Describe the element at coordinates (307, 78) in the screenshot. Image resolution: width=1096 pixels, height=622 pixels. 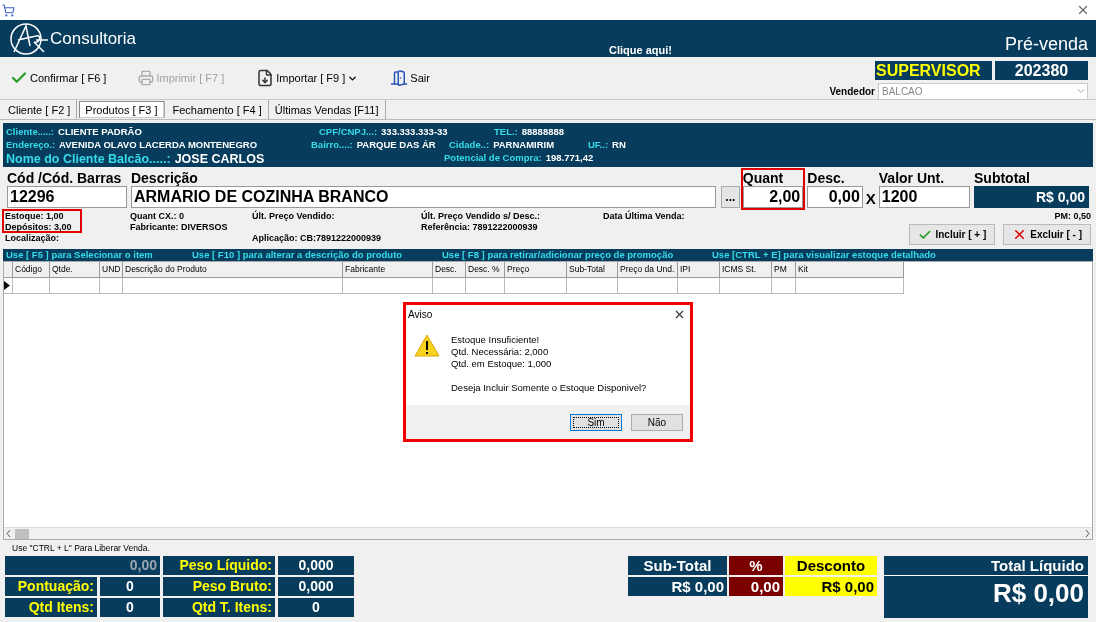
I see `toolbar-button: Importar [ F9 ]` at that location.